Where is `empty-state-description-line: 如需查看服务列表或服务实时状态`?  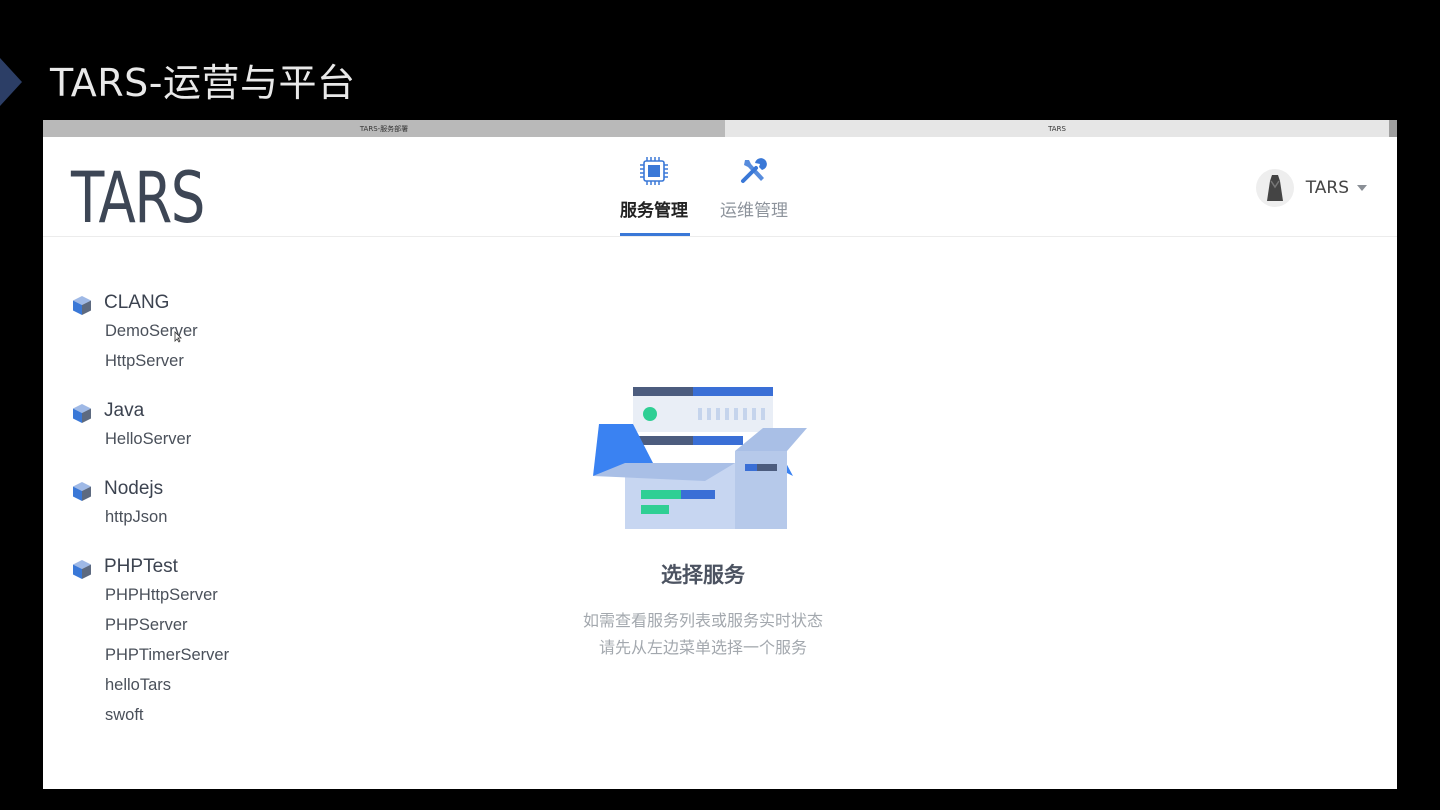 empty-state-description-line: 如需查看服务列表或服务实时状态 is located at coordinates (702, 620).